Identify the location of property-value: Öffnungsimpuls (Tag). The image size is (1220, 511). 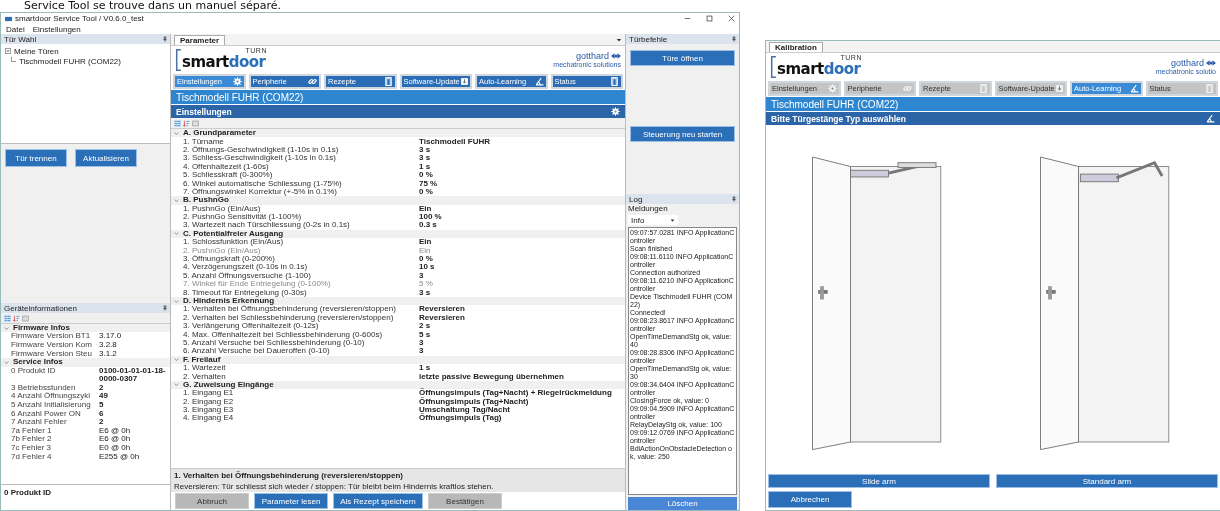
(460, 418).